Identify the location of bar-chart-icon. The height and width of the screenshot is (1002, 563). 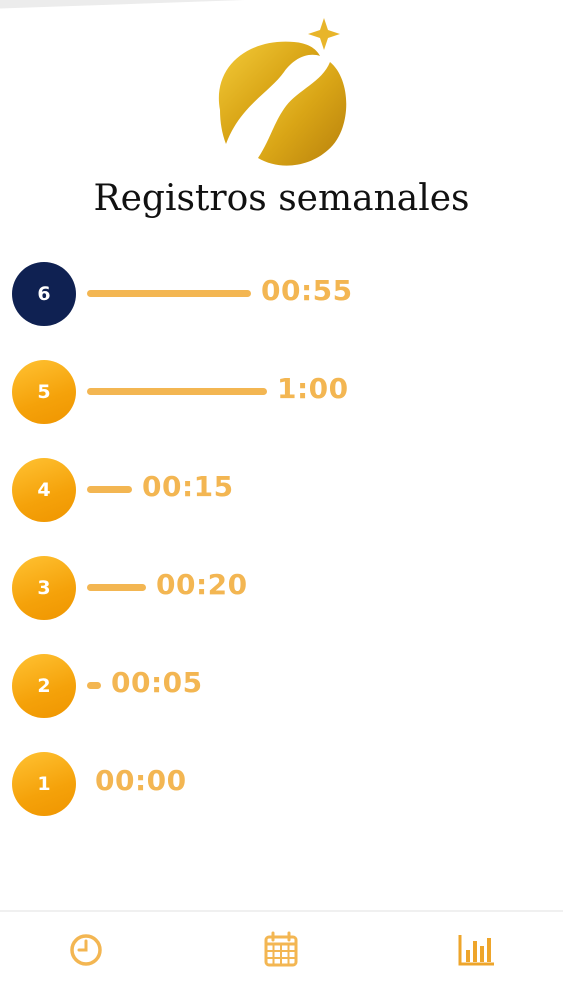
(476, 950).